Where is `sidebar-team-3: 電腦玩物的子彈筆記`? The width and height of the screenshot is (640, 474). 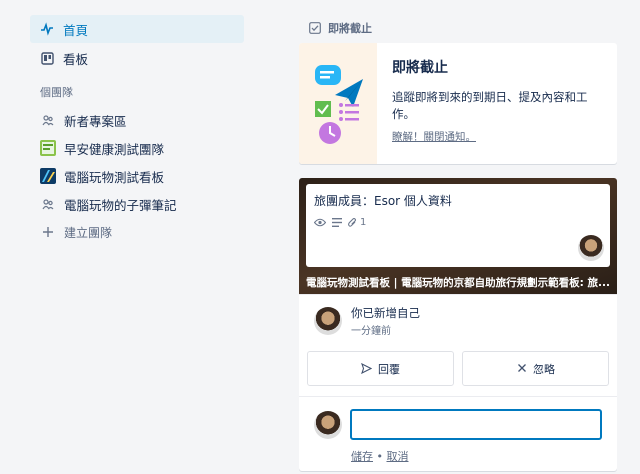 sidebar-team-3: 電腦玩物的子彈筆記 is located at coordinates (137, 204).